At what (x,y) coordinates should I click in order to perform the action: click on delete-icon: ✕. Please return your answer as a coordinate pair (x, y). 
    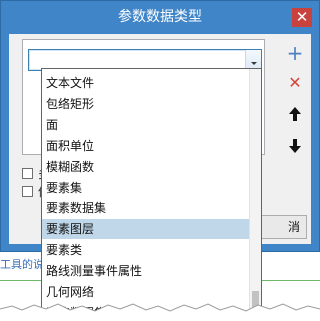
    Looking at the image, I should click on (295, 83).